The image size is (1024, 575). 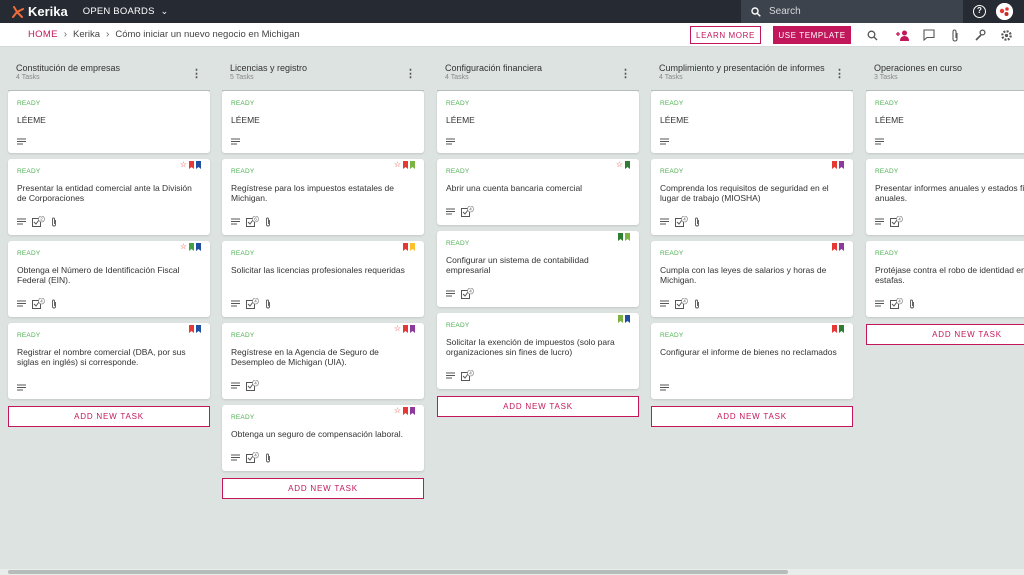 I want to click on task-tags, so click(x=624, y=237).